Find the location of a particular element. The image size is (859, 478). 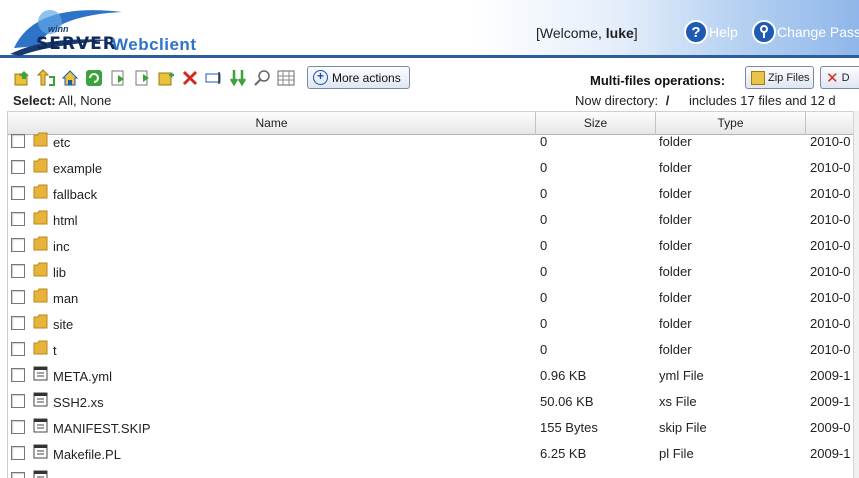

refresh-icon is located at coordinates (94, 78).